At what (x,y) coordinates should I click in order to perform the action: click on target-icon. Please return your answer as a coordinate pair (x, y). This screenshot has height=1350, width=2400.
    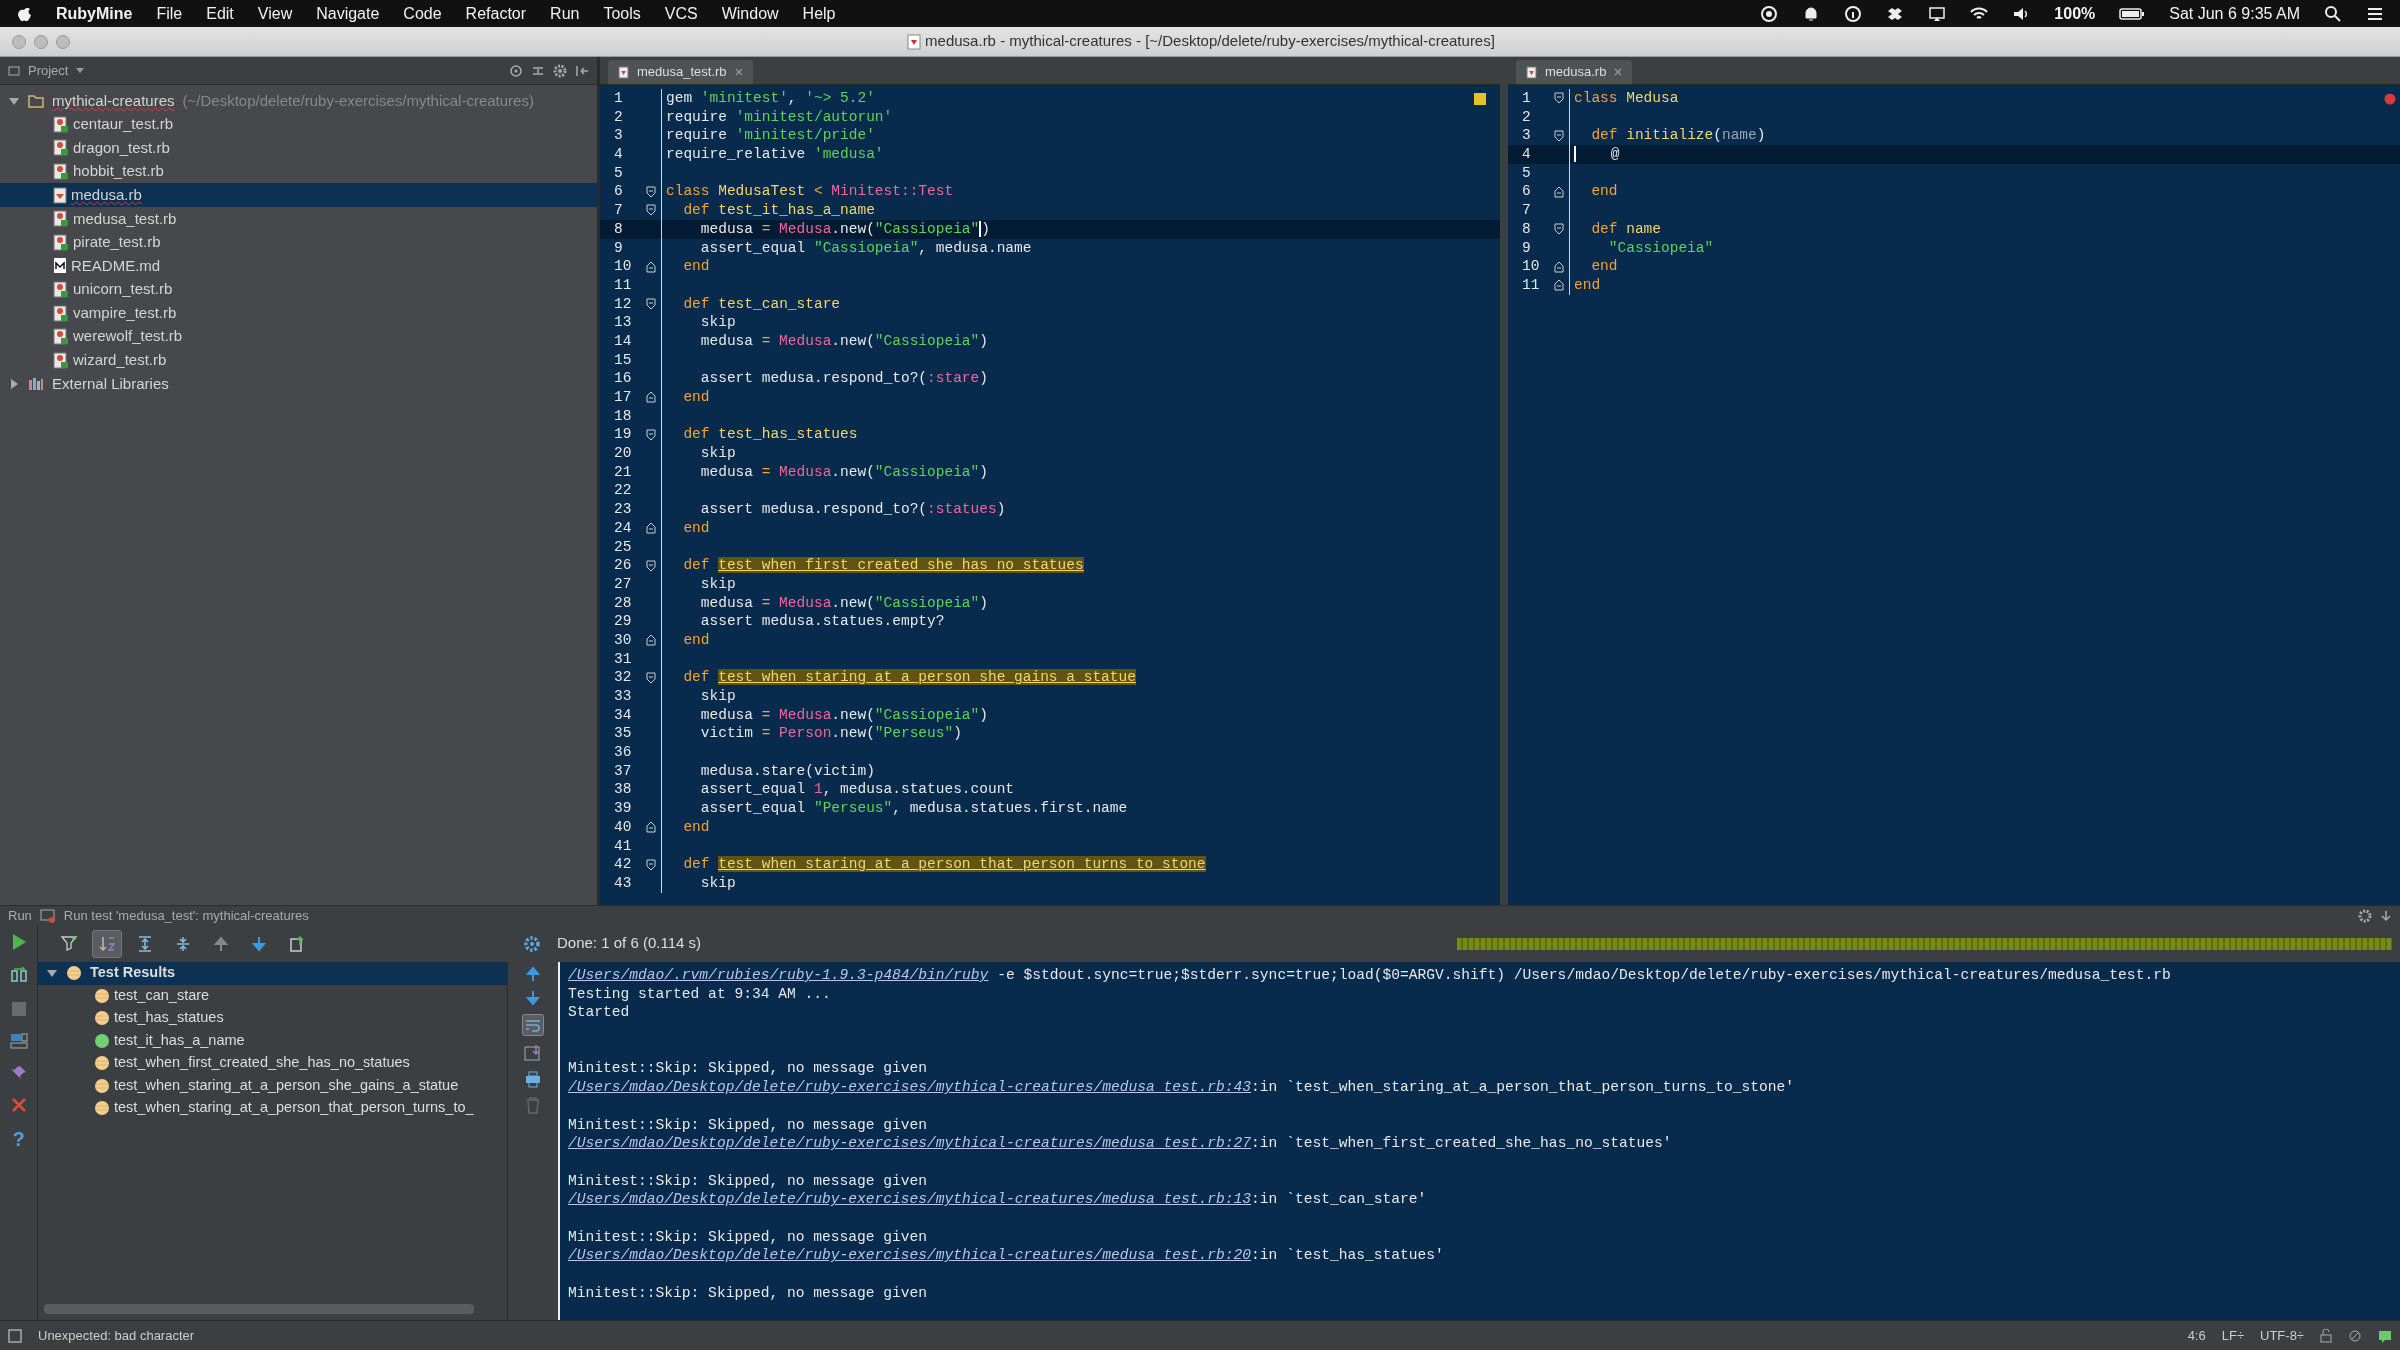
    Looking at the image, I should click on (516, 70).